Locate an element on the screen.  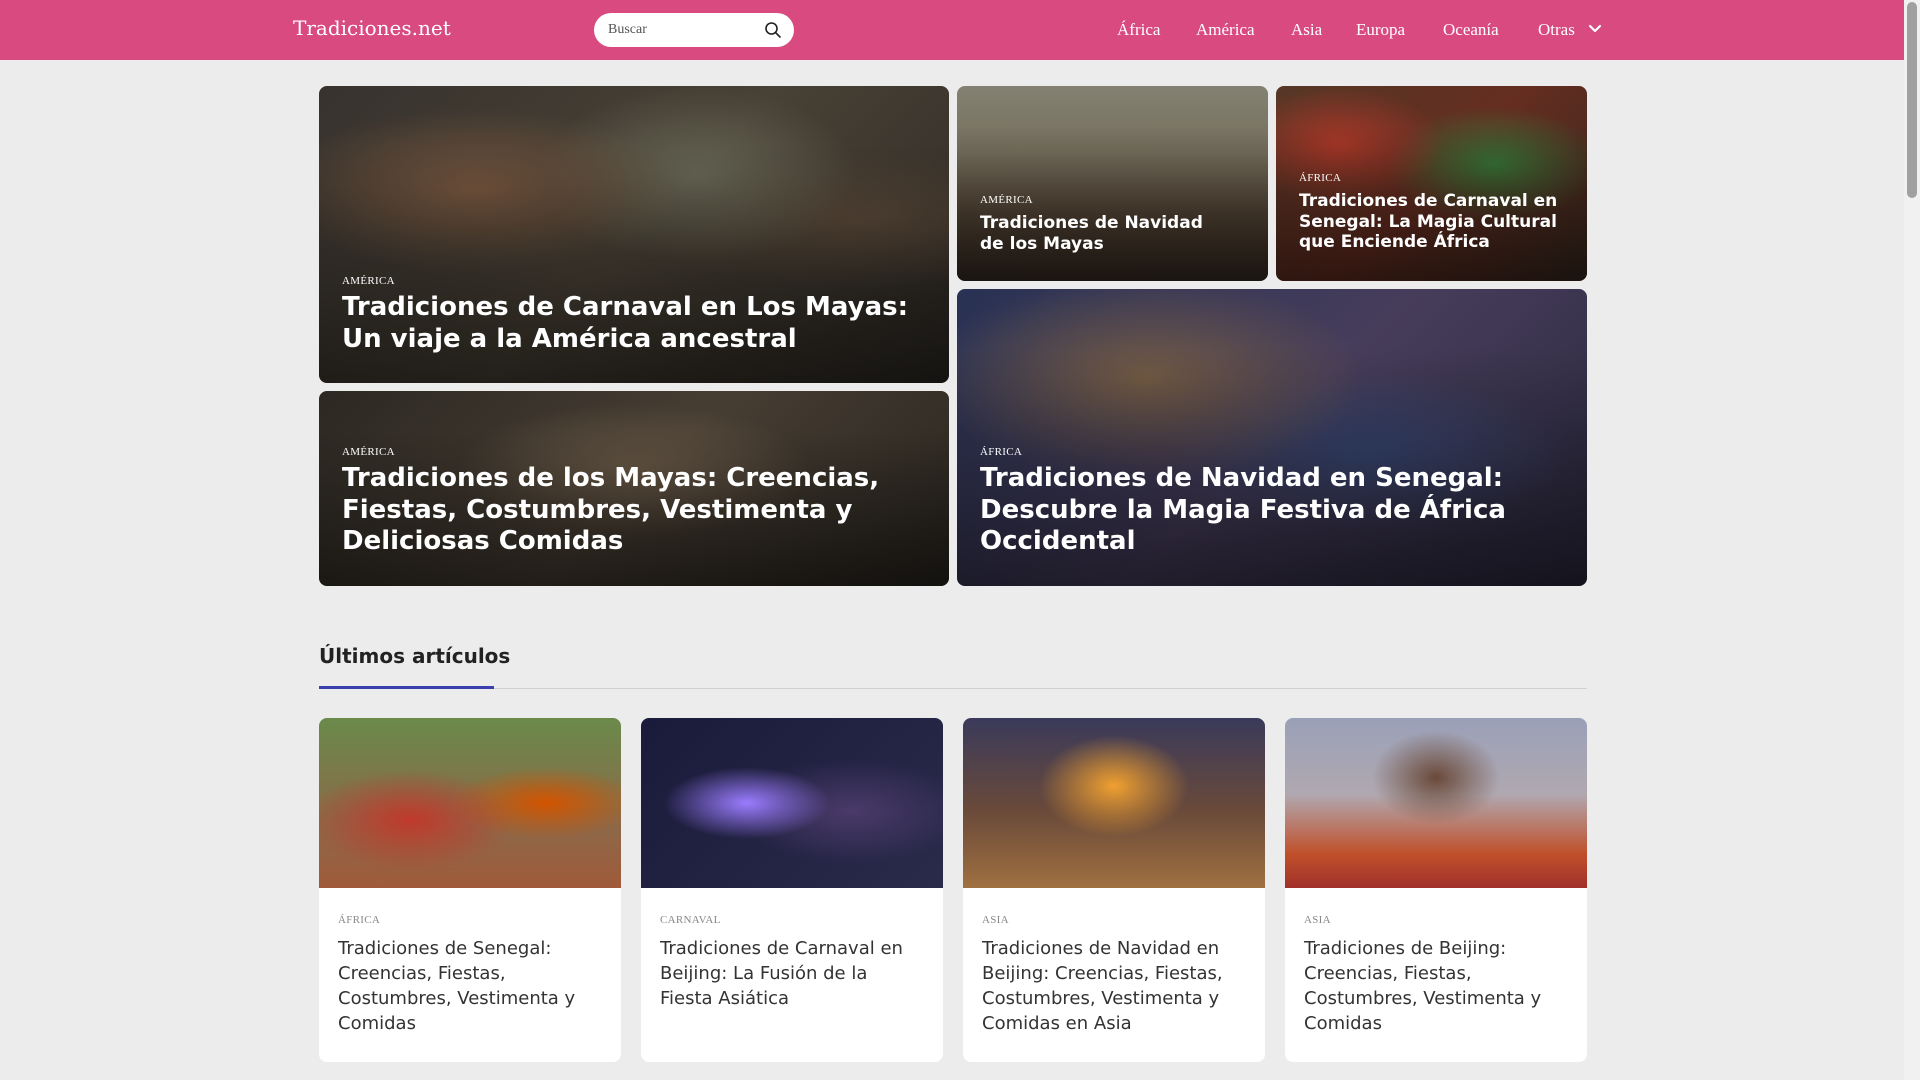
nav-item-asia: Asia is located at coordinates (1306, 30).